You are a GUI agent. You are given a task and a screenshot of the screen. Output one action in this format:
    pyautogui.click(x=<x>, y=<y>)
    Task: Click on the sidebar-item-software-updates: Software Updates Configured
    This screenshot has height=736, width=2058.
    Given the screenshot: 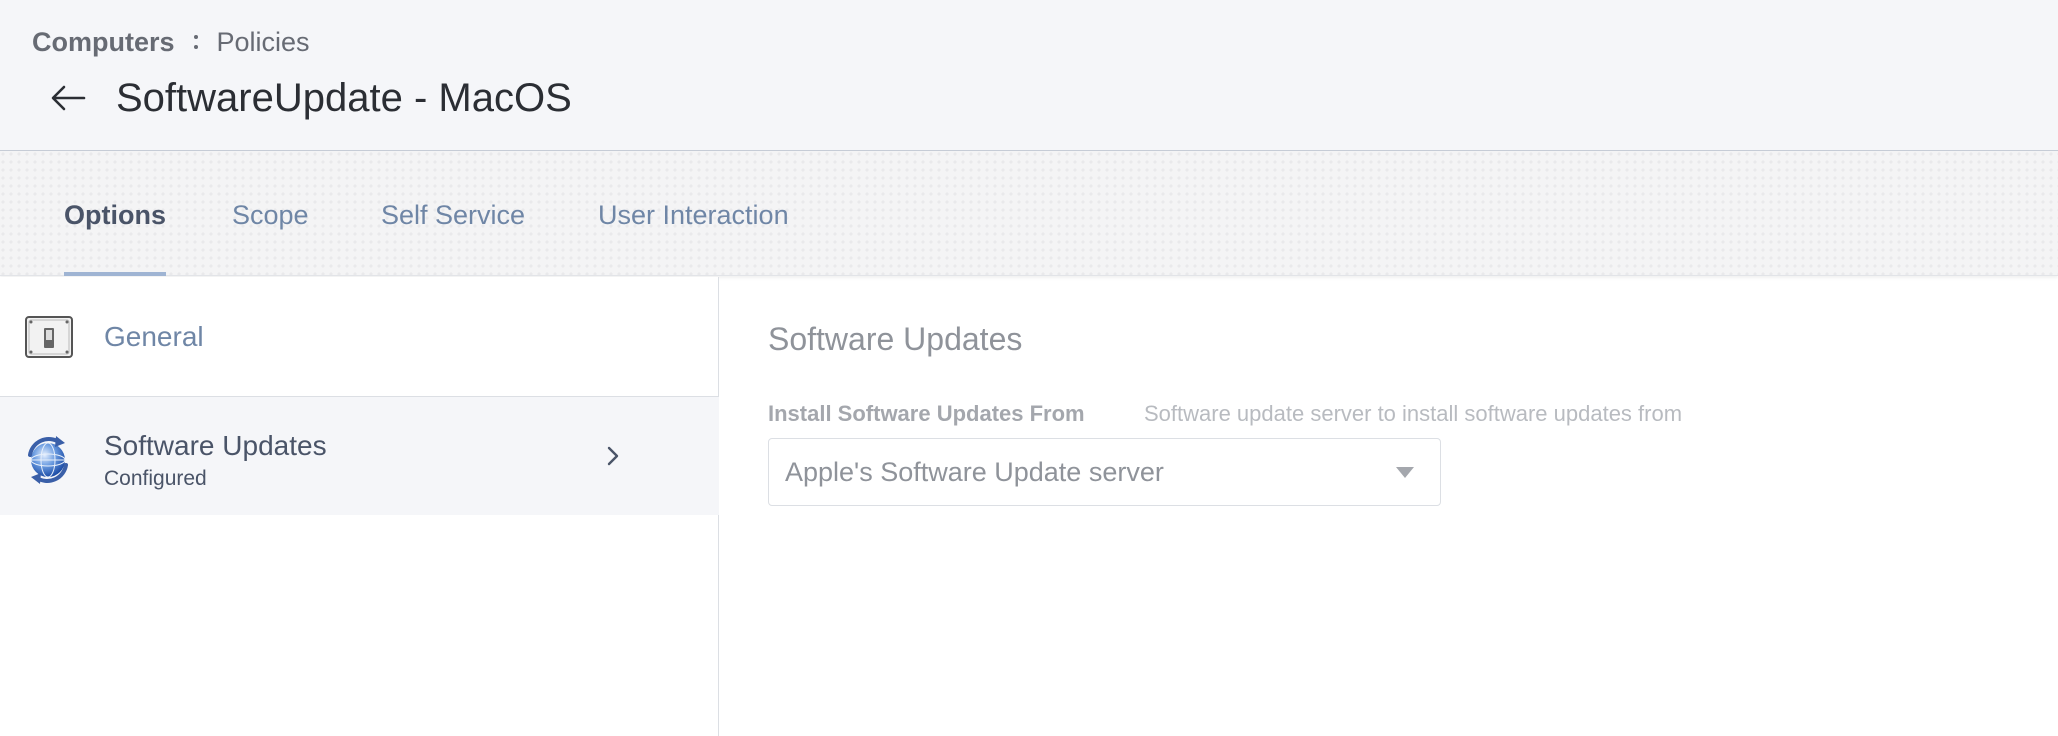 What is the action you would take?
    pyautogui.click(x=359, y=456)
    